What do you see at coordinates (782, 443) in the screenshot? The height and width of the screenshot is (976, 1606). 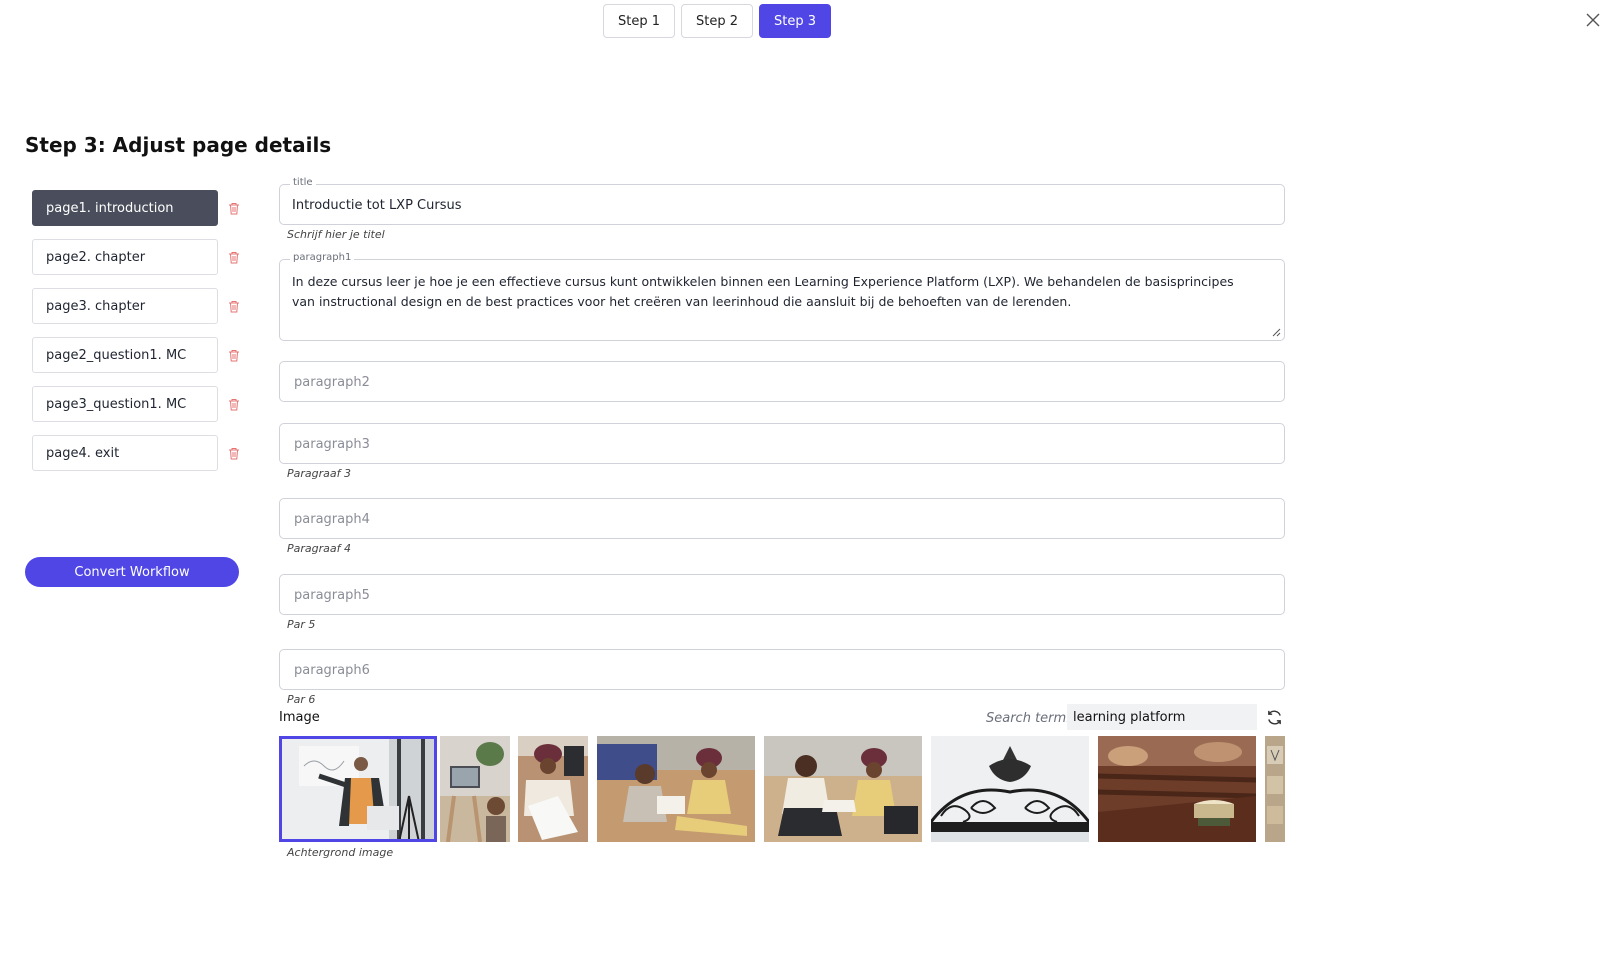 I see `paragraph3-input: paragraph3` at bounding box center [782, 443].